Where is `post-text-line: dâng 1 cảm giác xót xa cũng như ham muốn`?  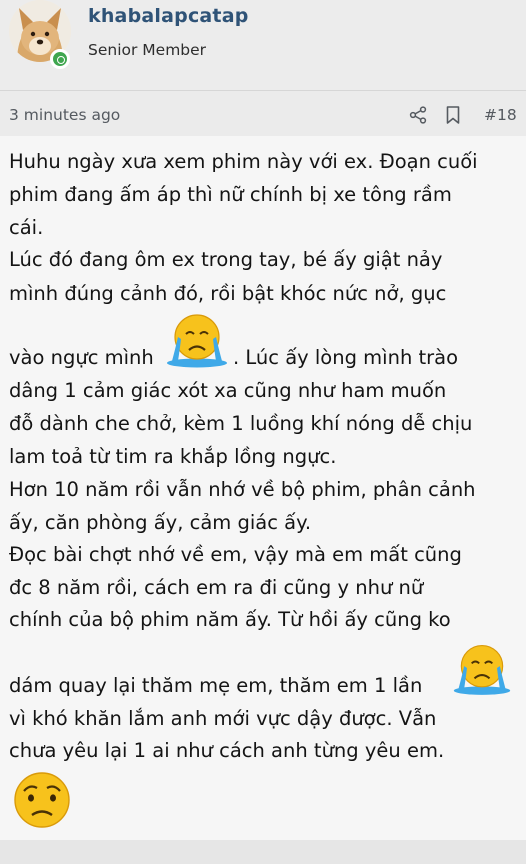
post-text-line: dâng 1 cảm giác xót xa cũng như ham muốn is located at coordinates (228, 390).